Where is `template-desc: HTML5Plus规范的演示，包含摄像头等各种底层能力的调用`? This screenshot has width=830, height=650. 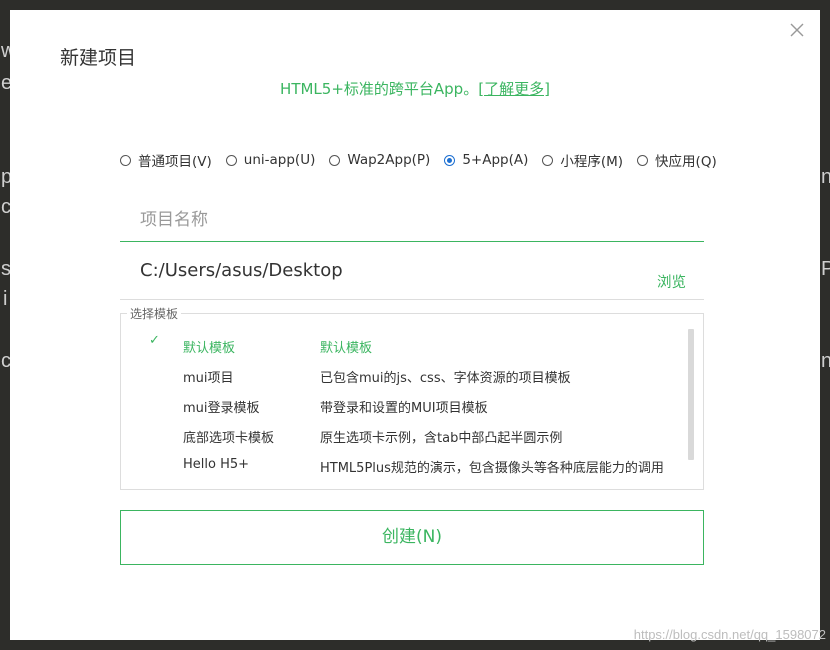 template-desc: HTML5Plus规范的演示，包含摄像头等各种底层能力的调用 is located at coordinates (492, 468).